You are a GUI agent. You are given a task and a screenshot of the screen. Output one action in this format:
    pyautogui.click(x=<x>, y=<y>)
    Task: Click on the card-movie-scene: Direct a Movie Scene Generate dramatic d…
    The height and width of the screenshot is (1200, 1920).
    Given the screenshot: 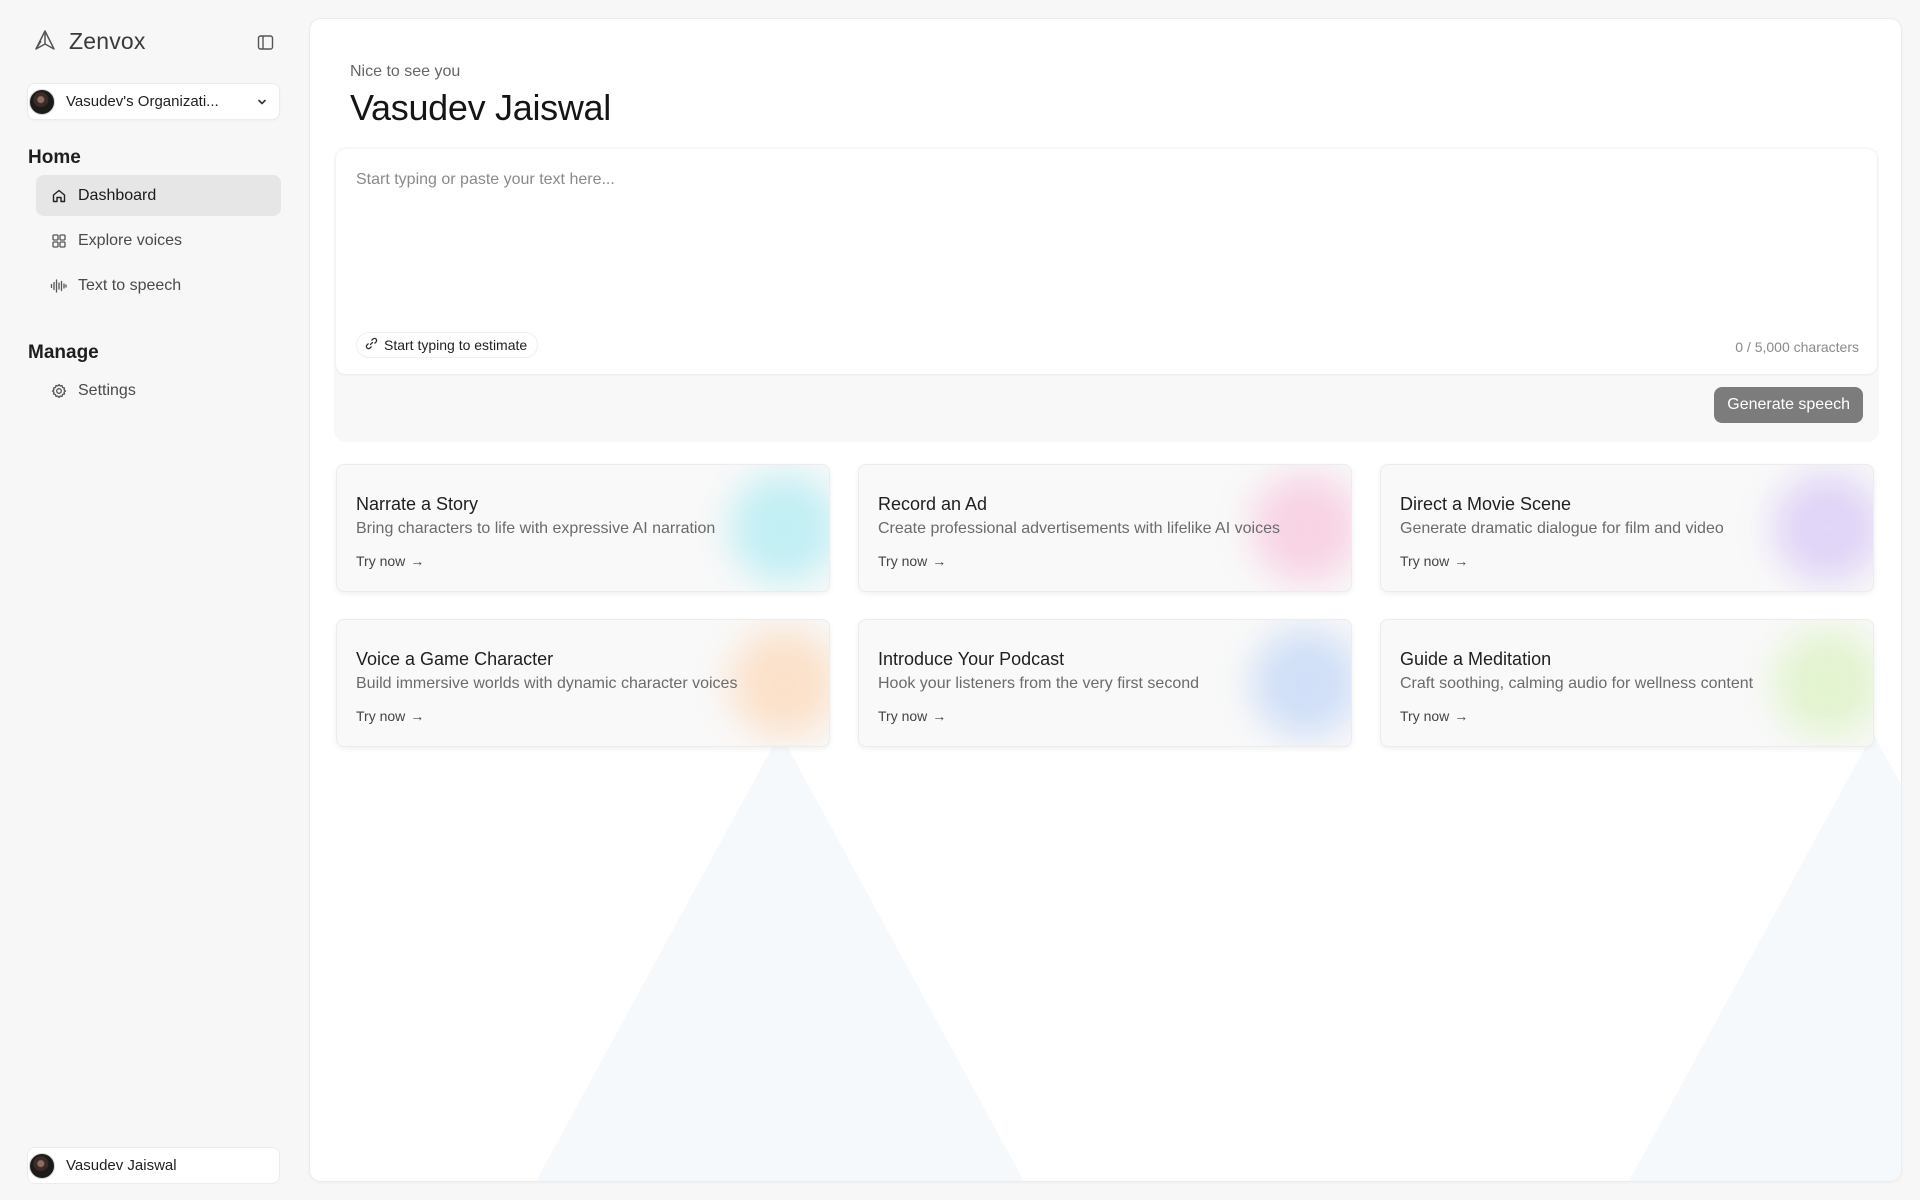 What is the action you would take?
    pyautogui.click(x=1627, y=528)
    